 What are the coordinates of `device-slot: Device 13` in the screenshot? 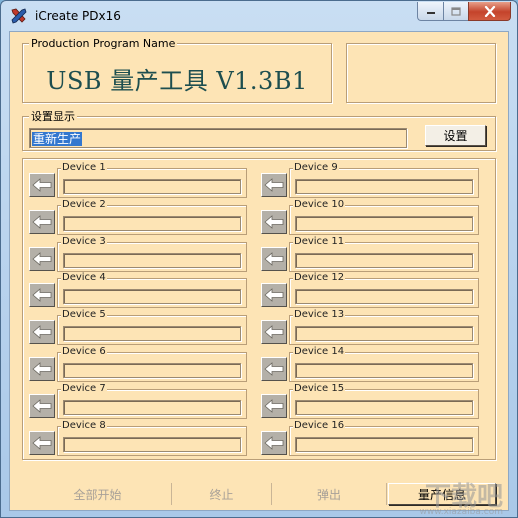 It's located at (384, 327).